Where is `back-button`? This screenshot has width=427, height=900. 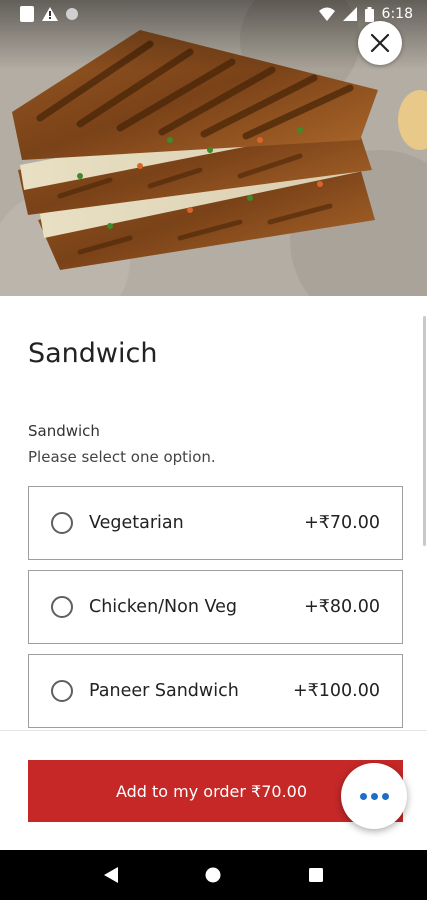 back-button is located at coordinates (111, 875).